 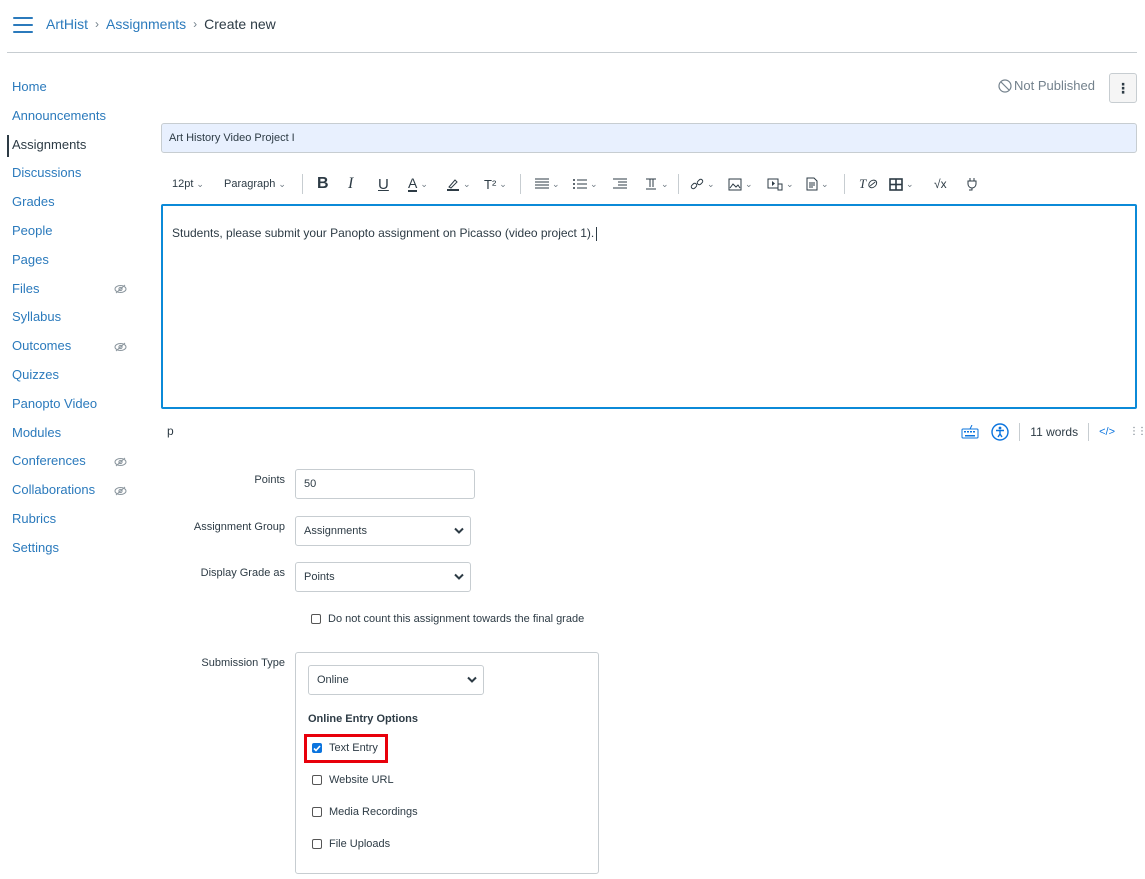 I want to click on sidebar-item-label: Conferences, so click(x=49, y=461).